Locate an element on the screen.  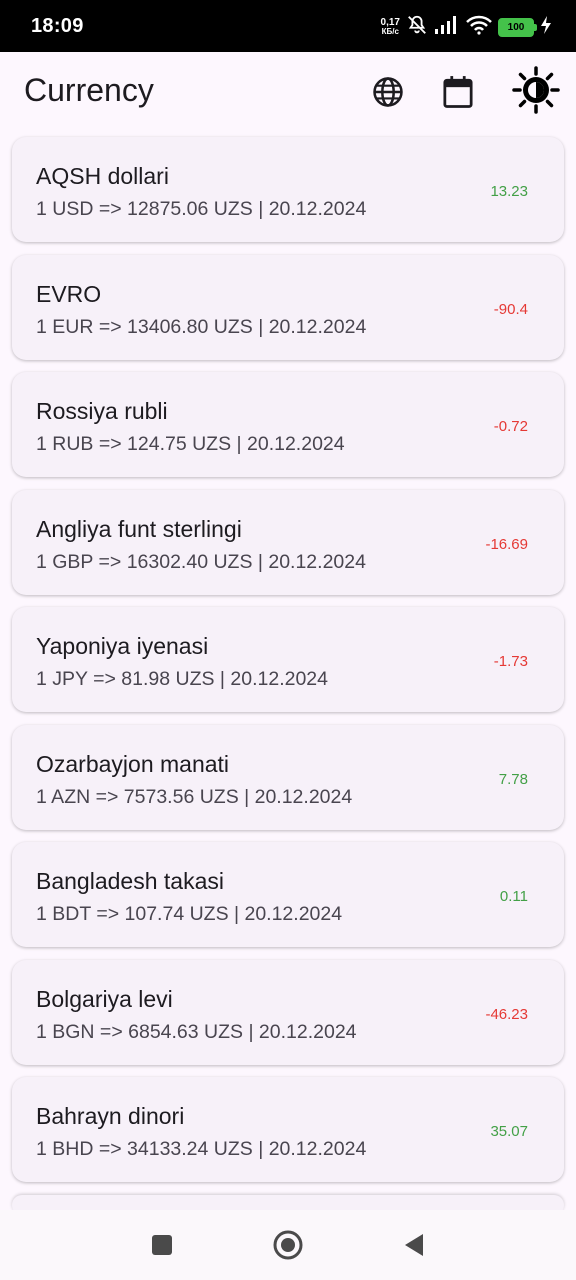
currency-name: AQSH dollari is located at coordinates (102, 176).